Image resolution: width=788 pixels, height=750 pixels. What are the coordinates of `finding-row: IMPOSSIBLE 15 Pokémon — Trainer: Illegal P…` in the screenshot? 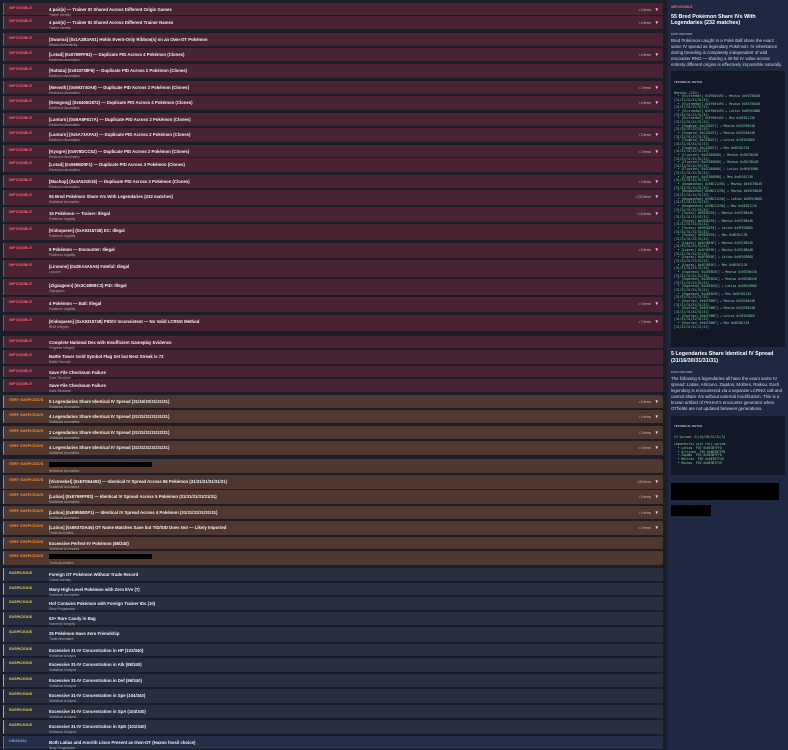 It's located at (333, 214).